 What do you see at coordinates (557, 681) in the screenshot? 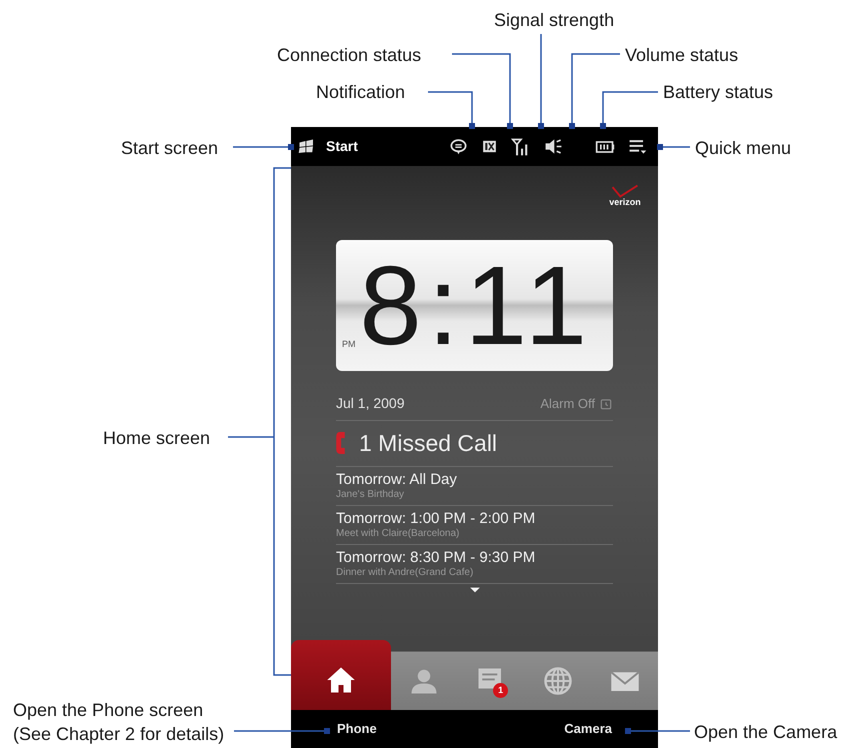
I see `globe-icon` at bounding box center [557, 681].